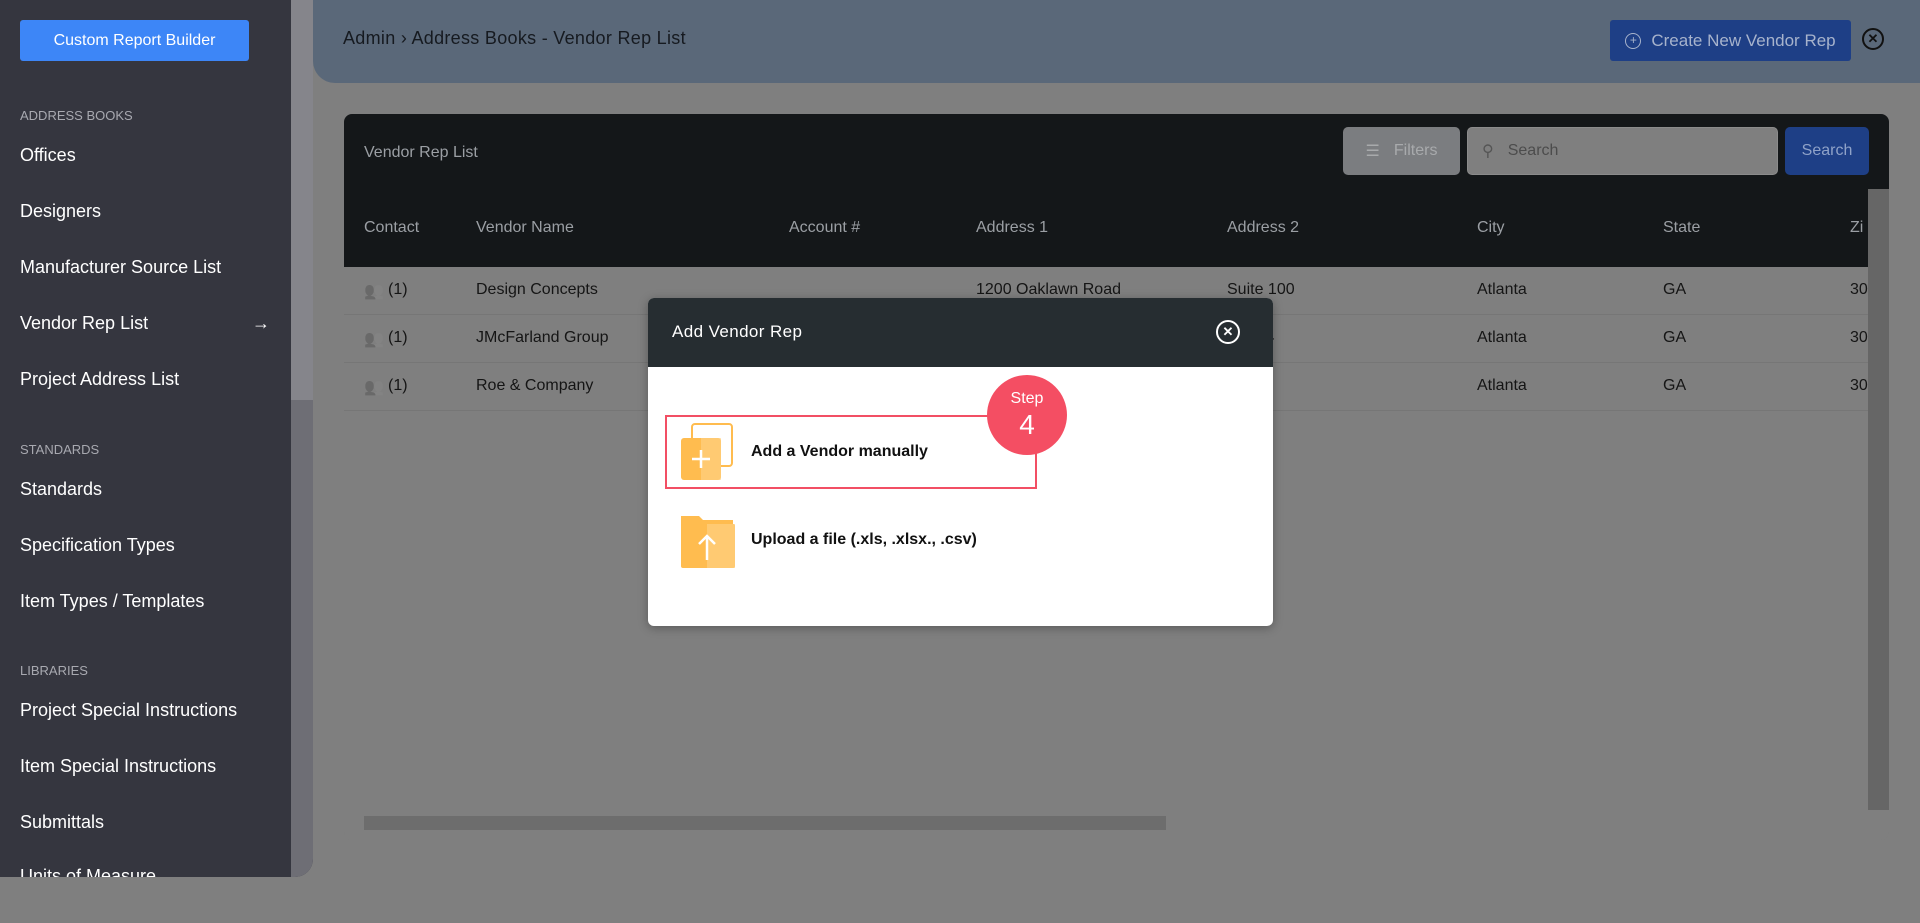 This screenshot has width=1920, height=923. I want to click on item-label: Offices, so click(48, 155).